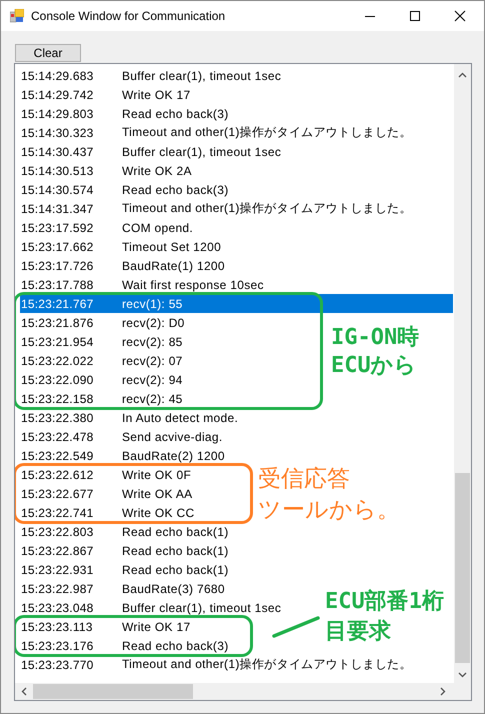  I want to click on timestamp: 15:23:21.876, so click(57, 323).